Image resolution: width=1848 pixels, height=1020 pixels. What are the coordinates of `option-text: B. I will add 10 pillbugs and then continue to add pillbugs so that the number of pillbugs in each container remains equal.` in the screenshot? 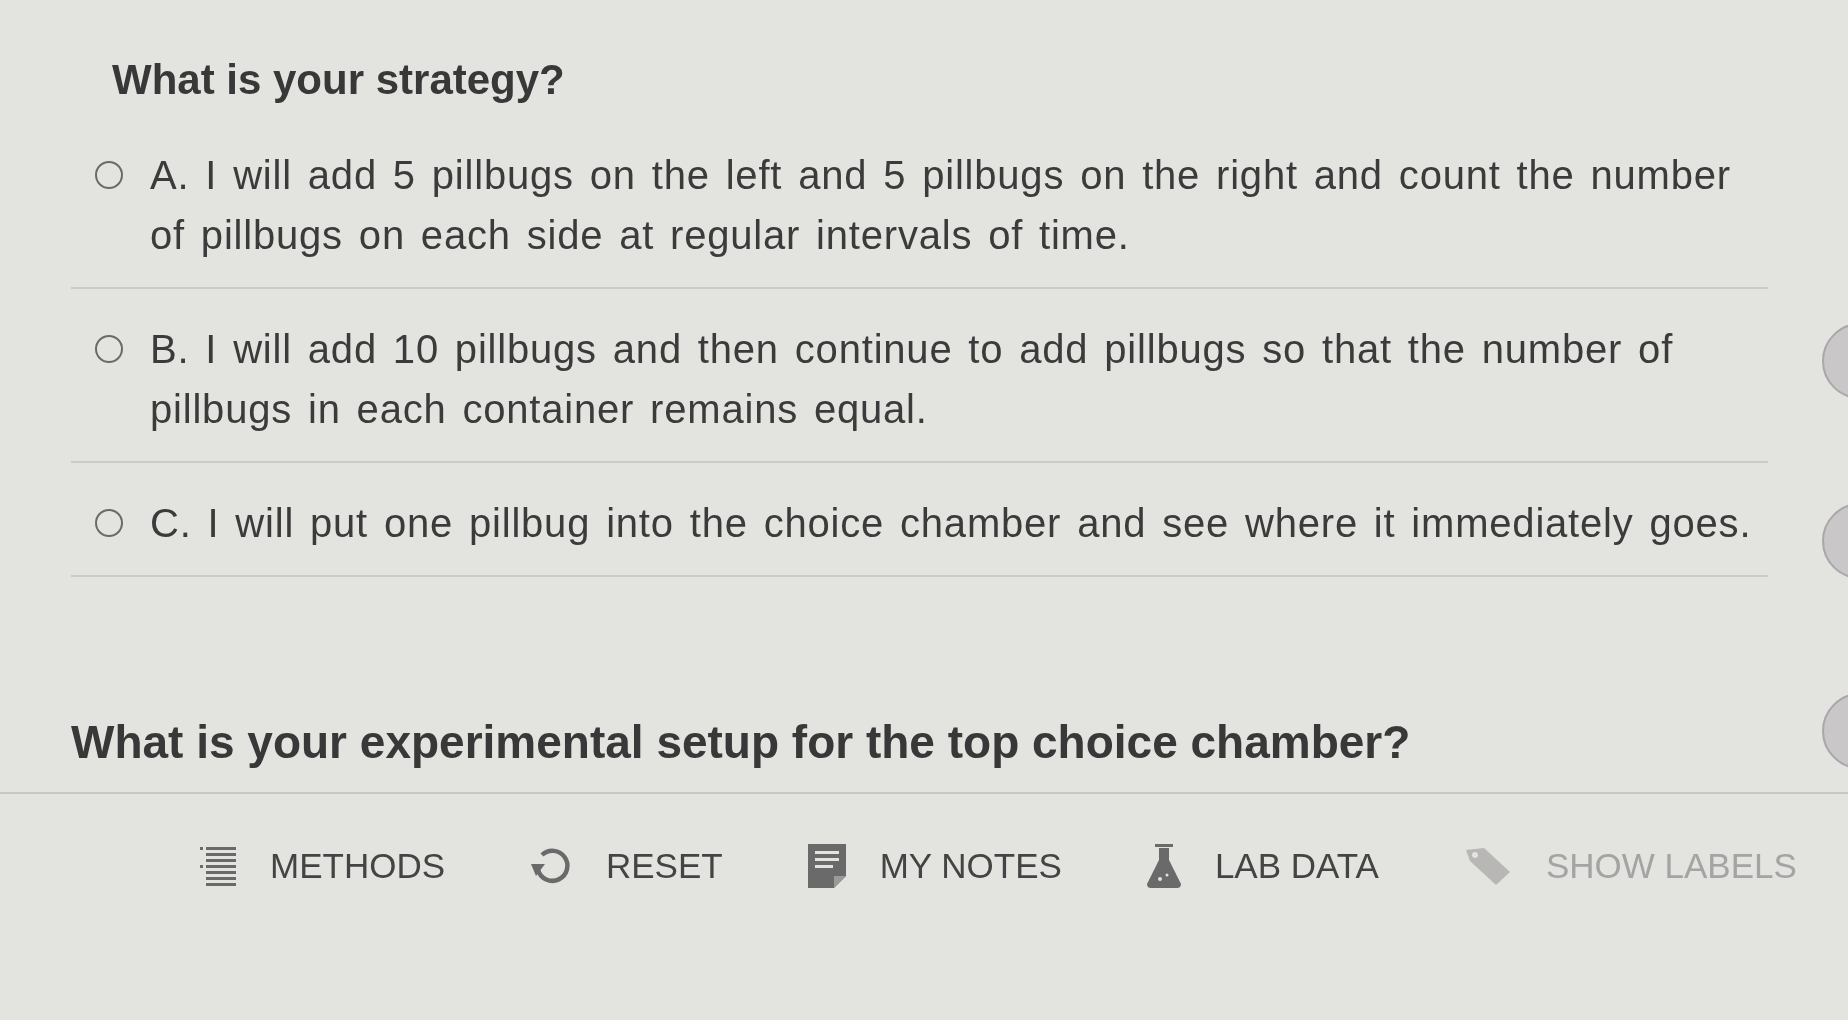 It's located at (912, 379).